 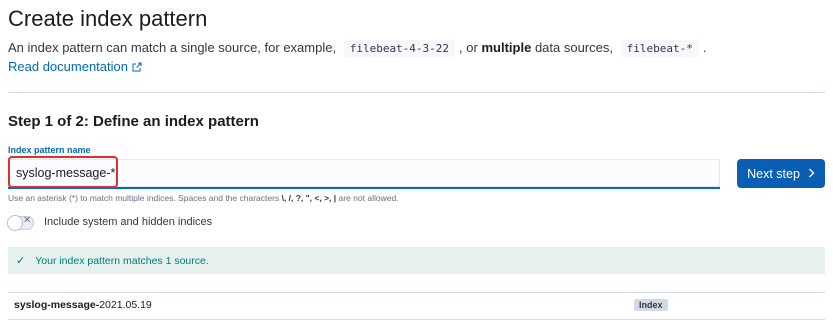 I want to click on index-name: syslog-message-2021.05.19, so click(x=83, y=305).